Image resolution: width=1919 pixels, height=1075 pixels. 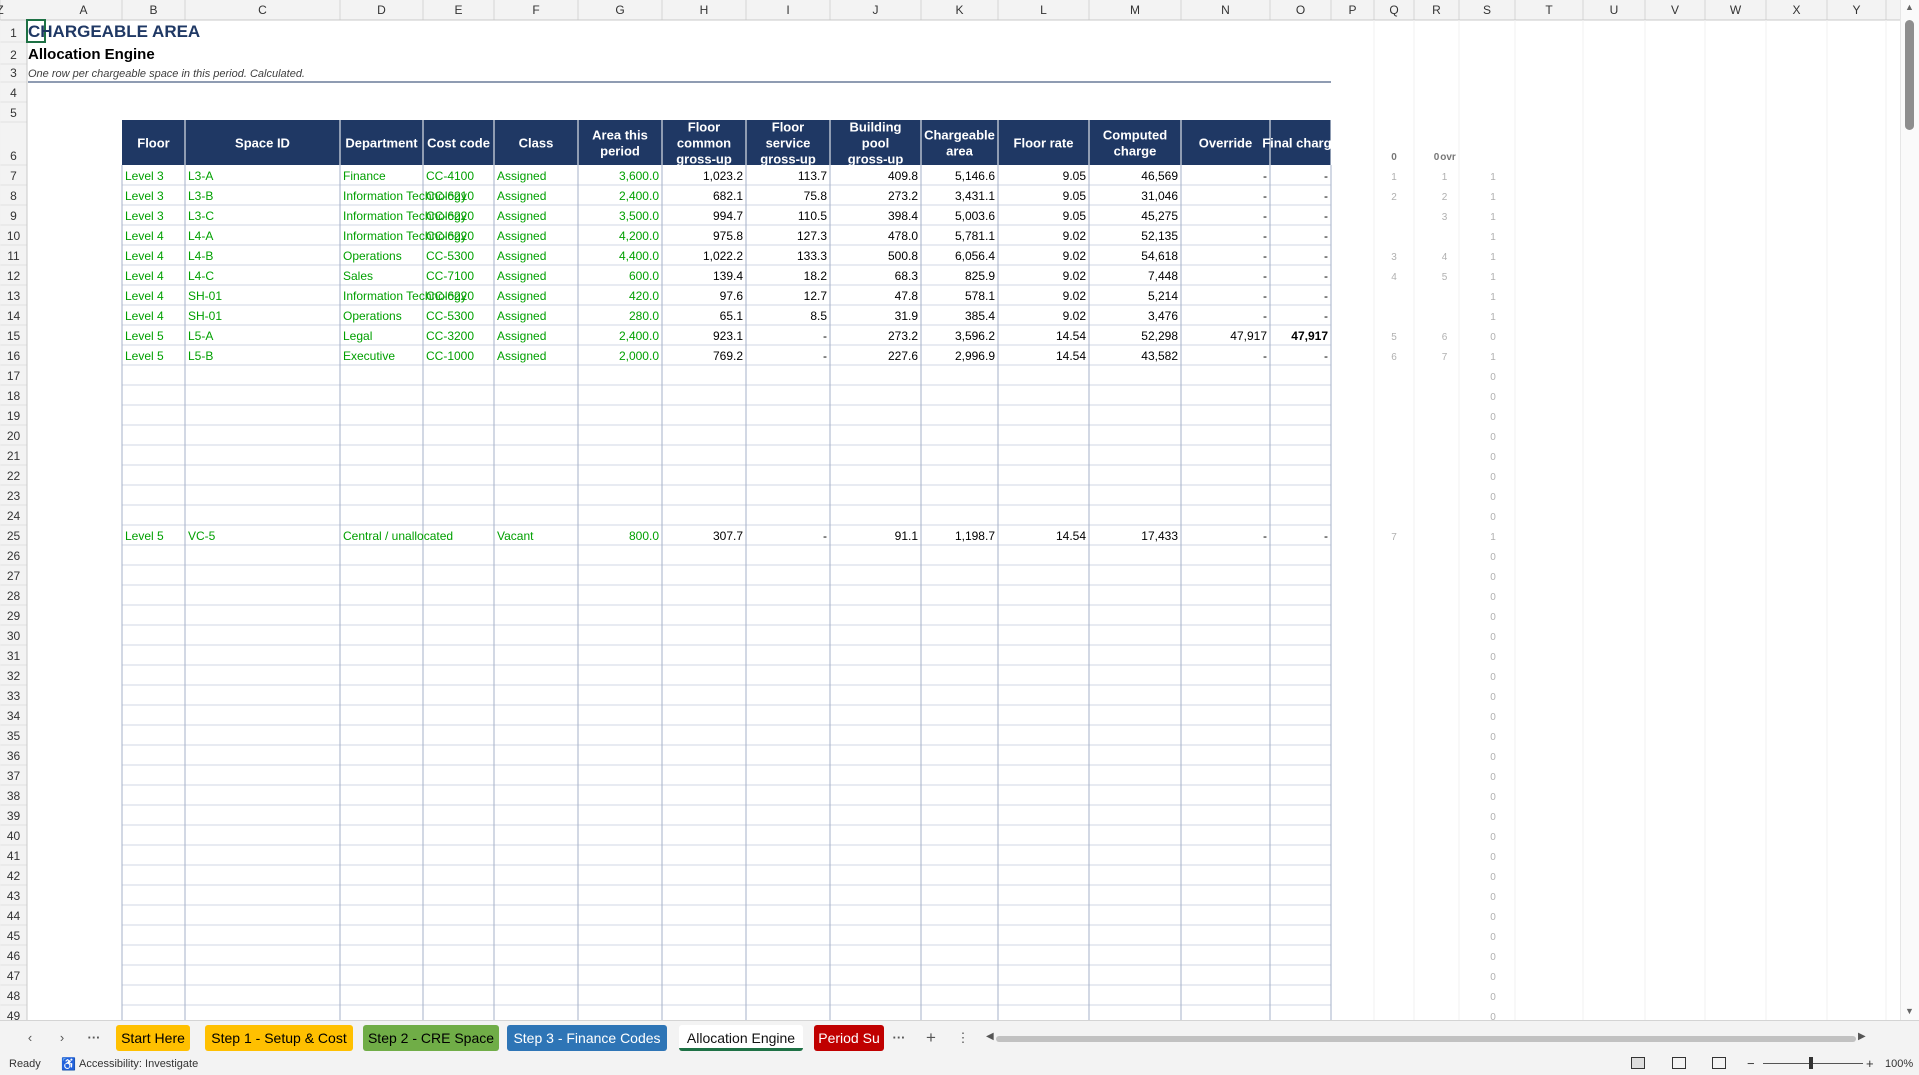 I want to click on zoom-in-icon: +, so click(x=1870, y=1063).